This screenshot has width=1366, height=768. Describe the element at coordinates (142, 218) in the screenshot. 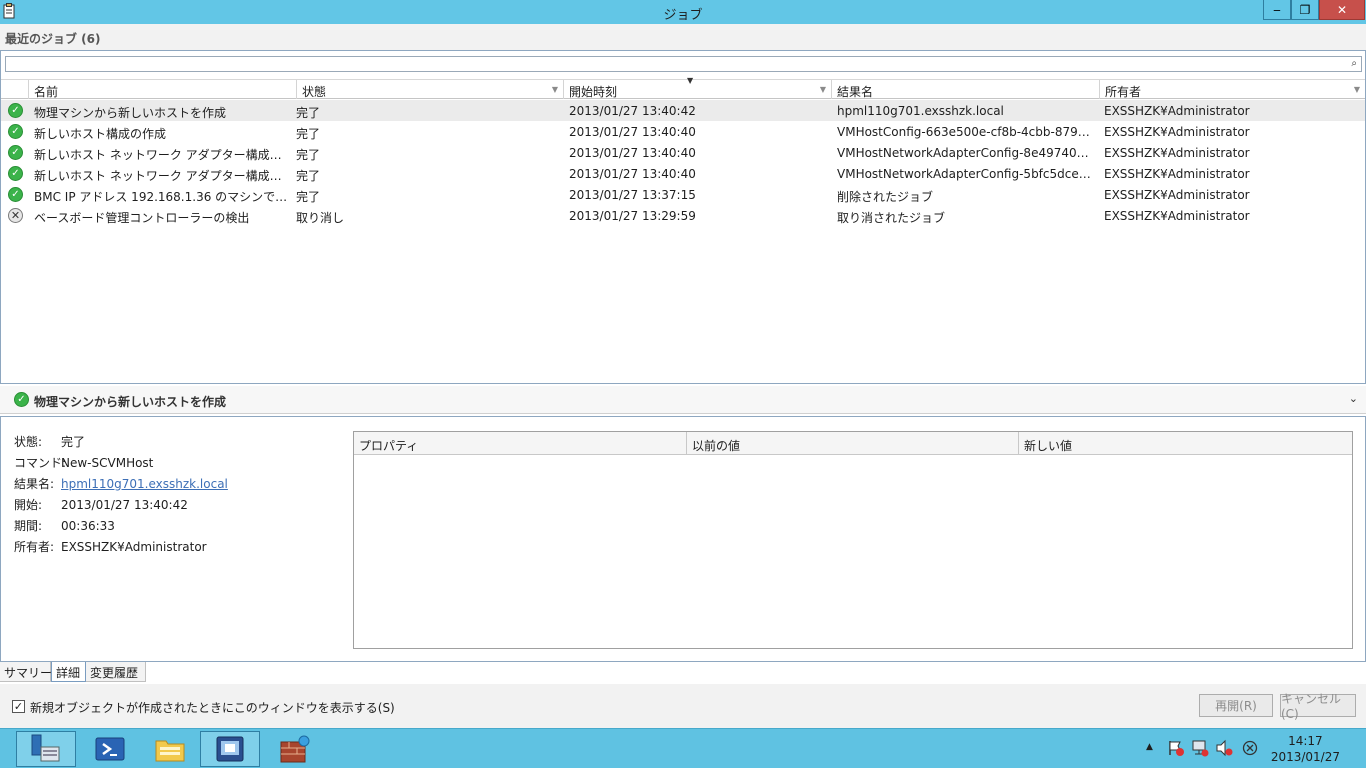

I see `job-name: ベースボード管理コントローラーの検出` at that location.